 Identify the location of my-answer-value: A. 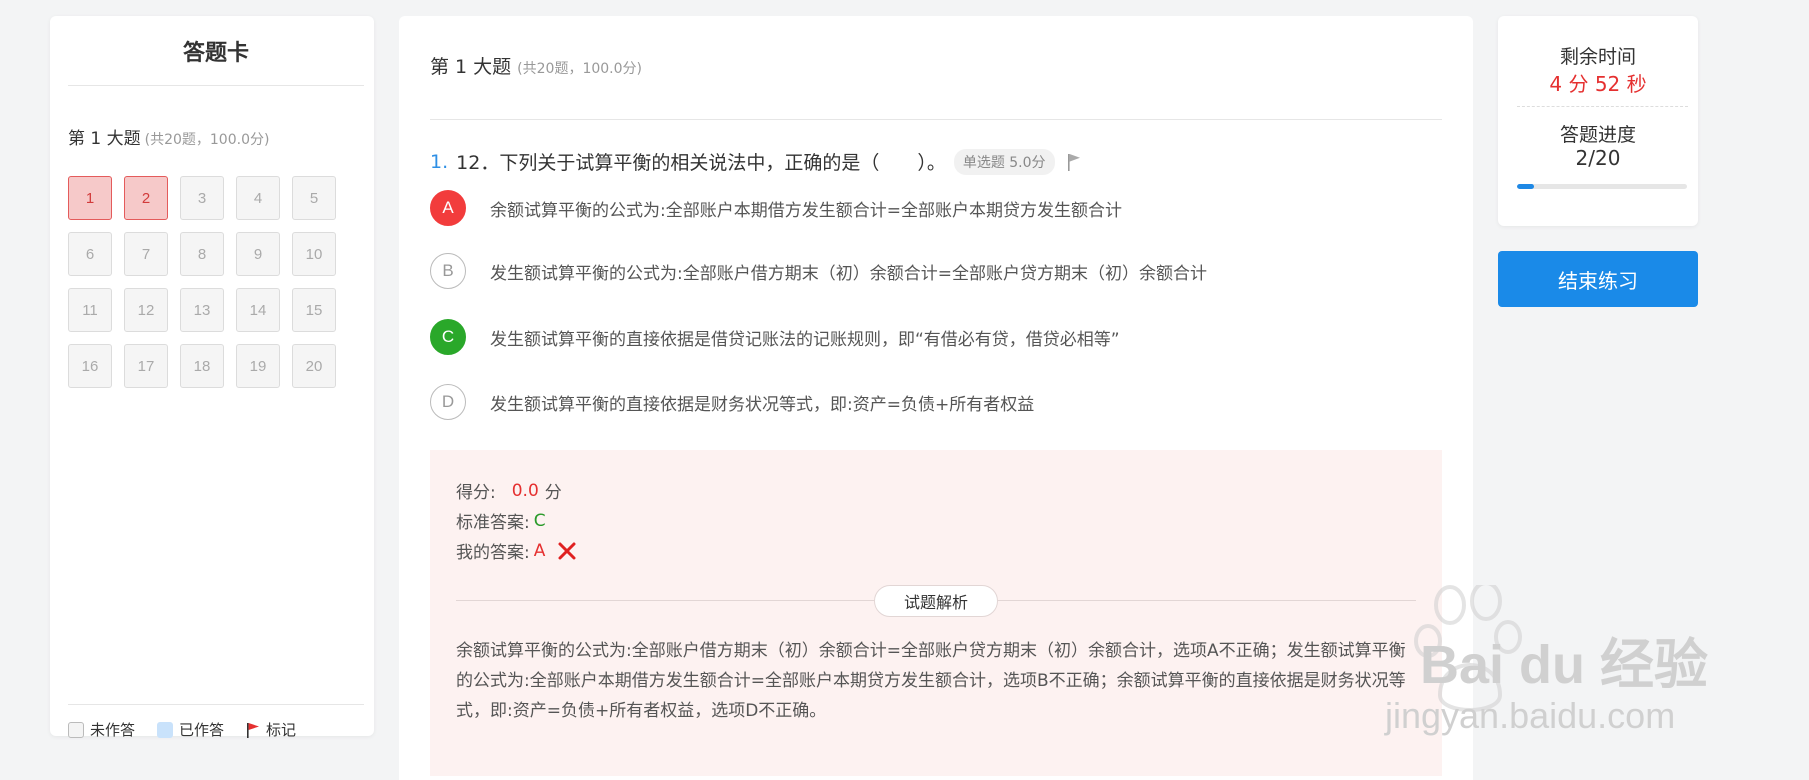
(539, 550).